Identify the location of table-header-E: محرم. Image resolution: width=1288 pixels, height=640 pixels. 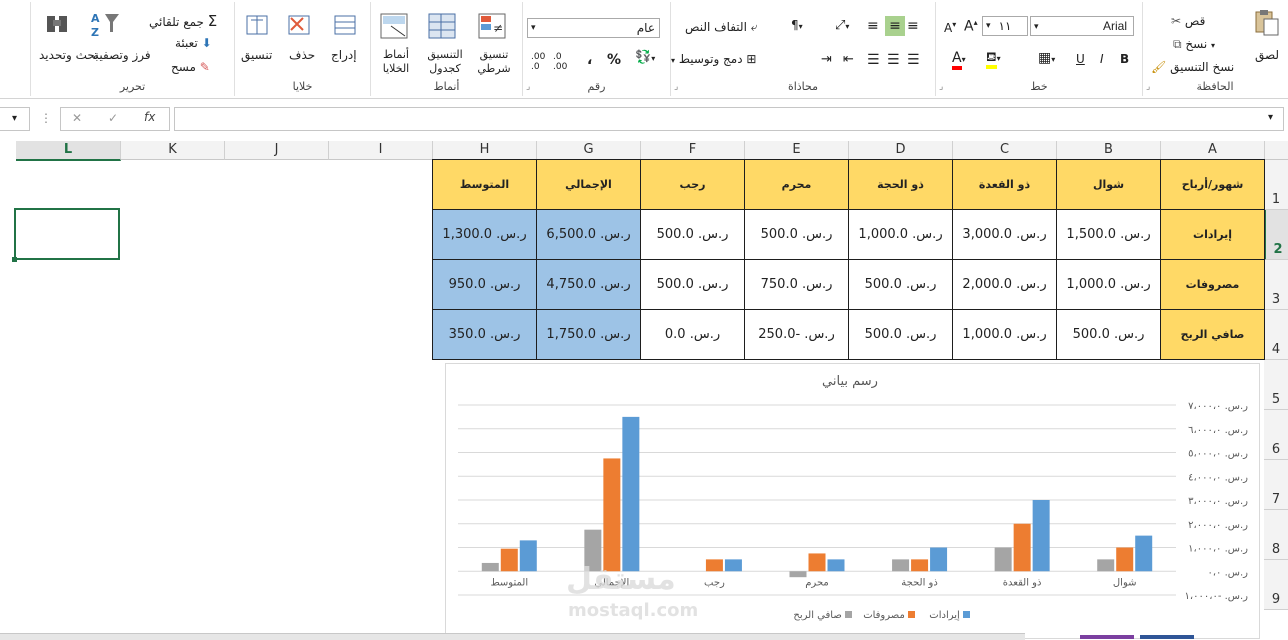
(796, 184).